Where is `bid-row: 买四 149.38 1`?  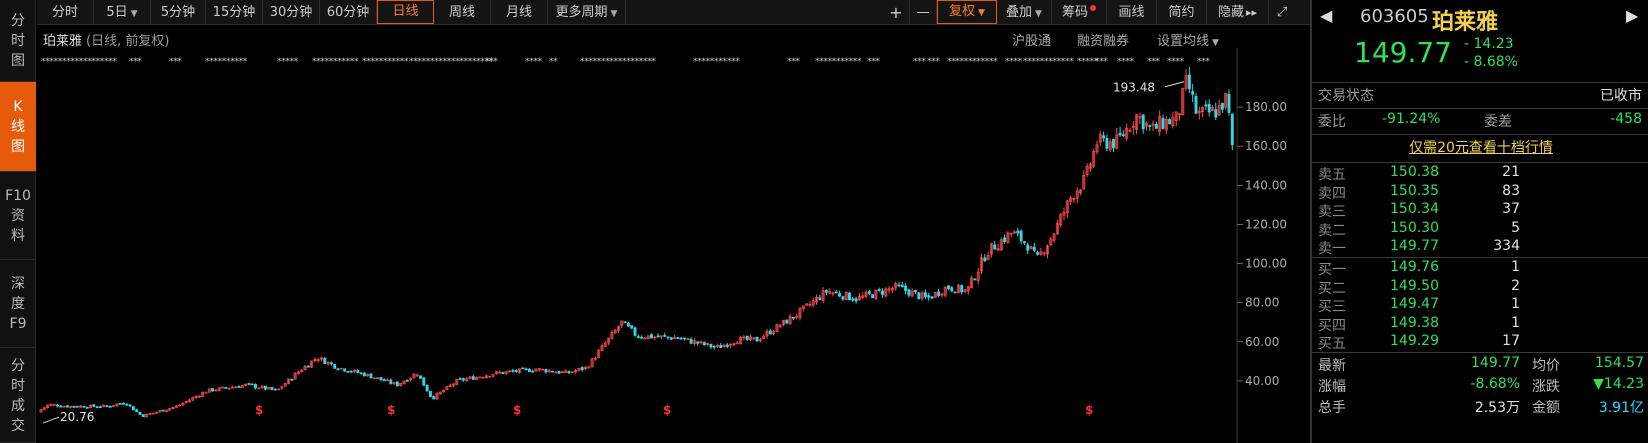
bid-row: 买四 149.38 1 is located at coordinates (1480, 324).